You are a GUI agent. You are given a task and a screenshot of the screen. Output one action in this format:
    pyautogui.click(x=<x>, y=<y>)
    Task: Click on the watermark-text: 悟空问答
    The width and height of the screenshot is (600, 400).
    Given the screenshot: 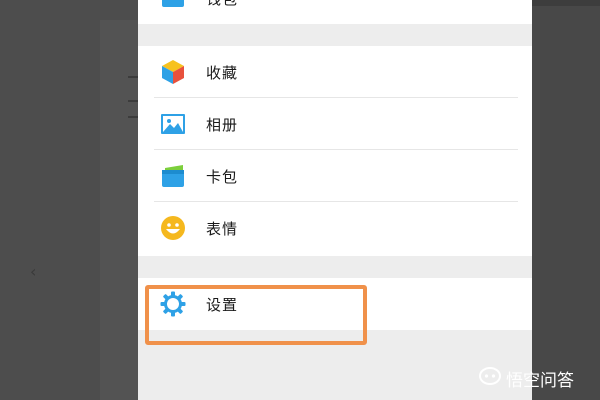 What is the action you would take?
    pyautogui.click(x=540, y=381)
    